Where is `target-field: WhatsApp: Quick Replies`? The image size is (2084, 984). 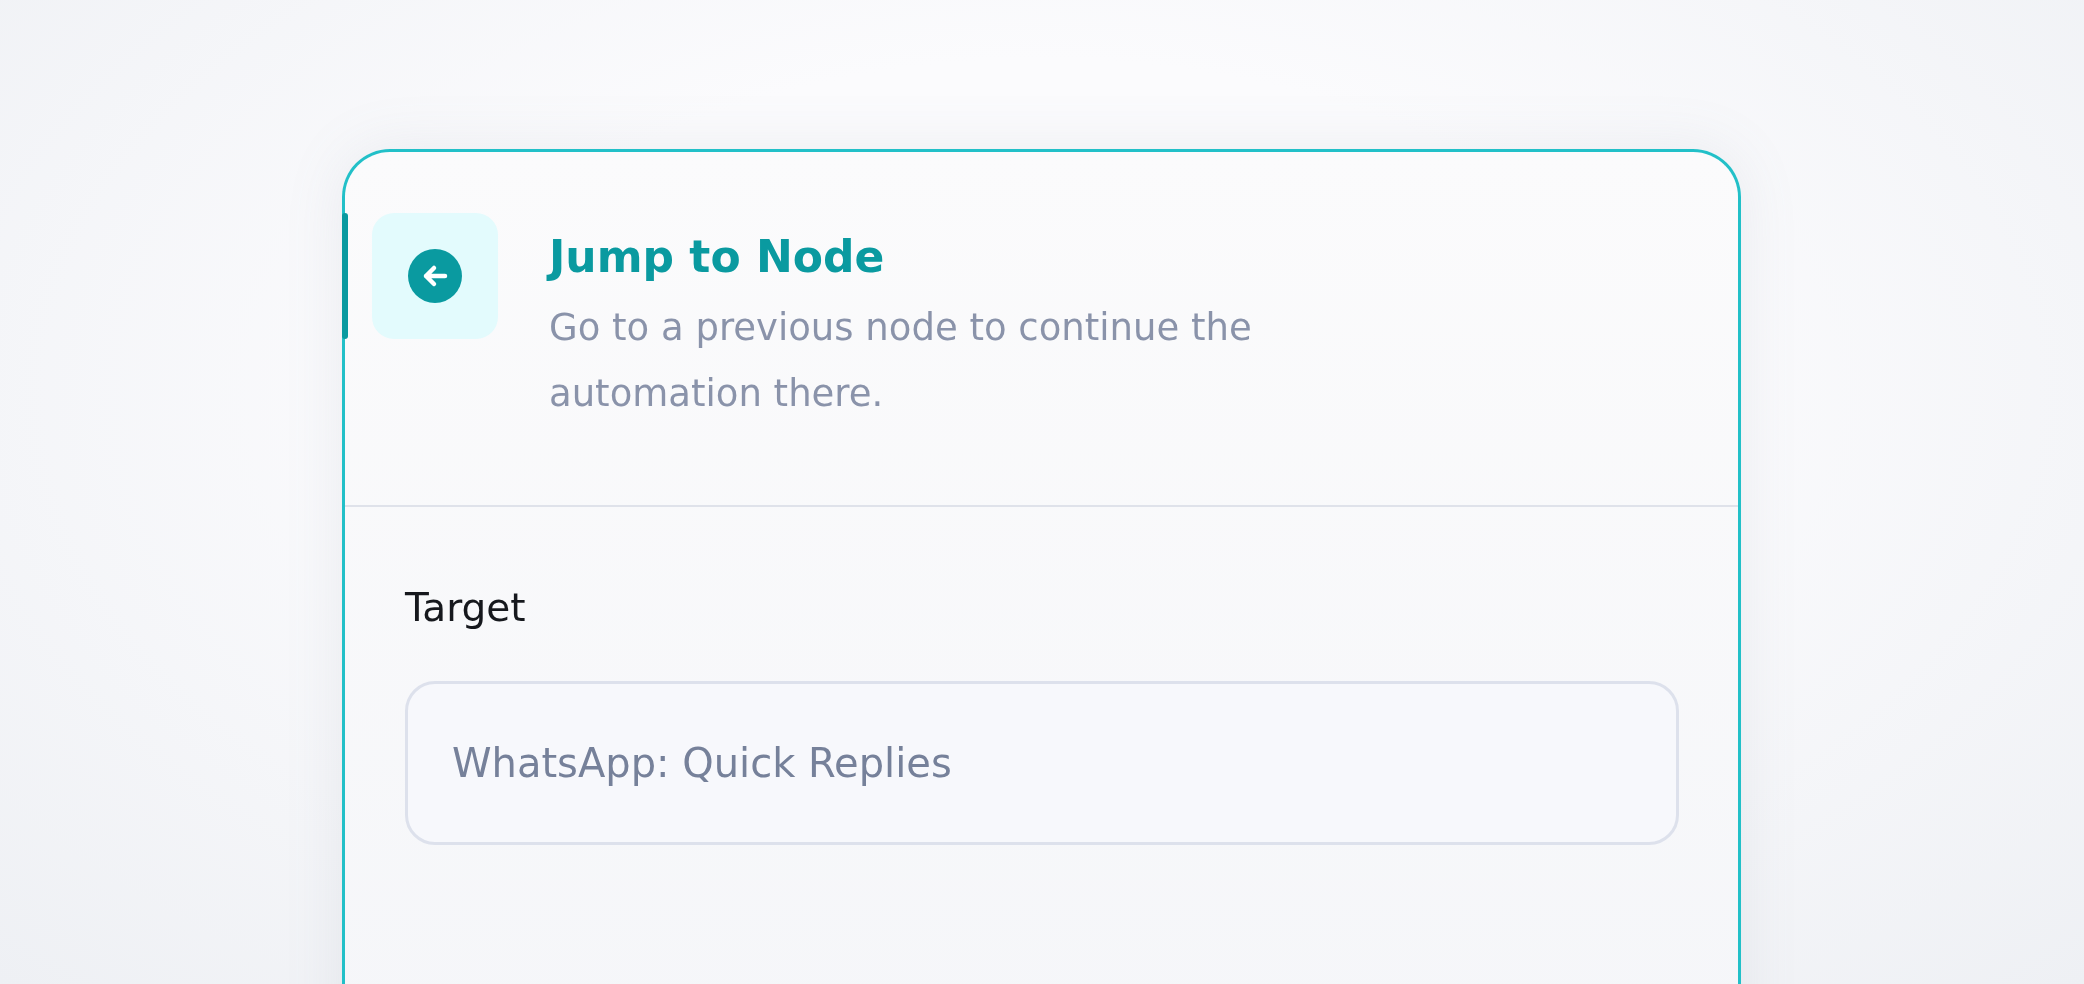
target-field: WhatsApp: Quick Replies is located at coordinates (1042, 763).